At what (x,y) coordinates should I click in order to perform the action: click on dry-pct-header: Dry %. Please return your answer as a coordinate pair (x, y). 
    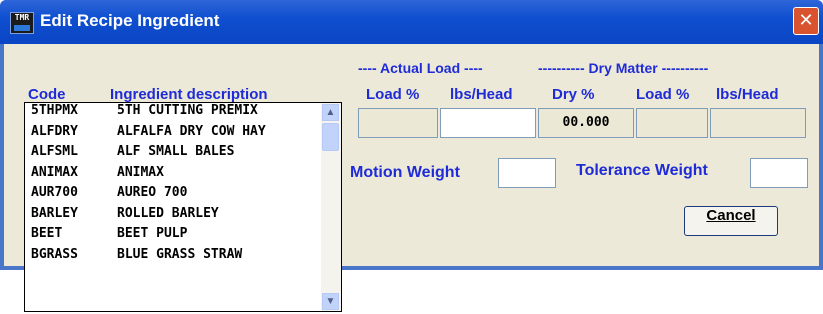
    Looking at the image, I should click on (573, 94).